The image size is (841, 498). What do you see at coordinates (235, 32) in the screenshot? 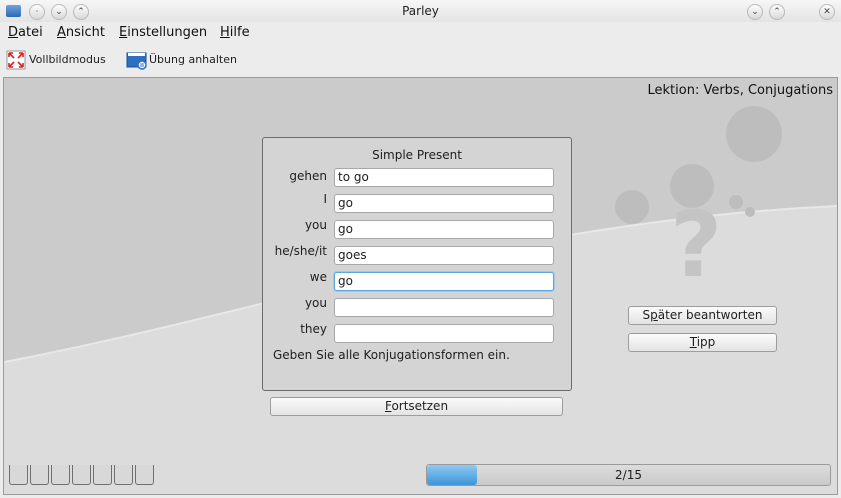
I see `menu-hilfe: Hilfe` at bounding box center [235, 32].